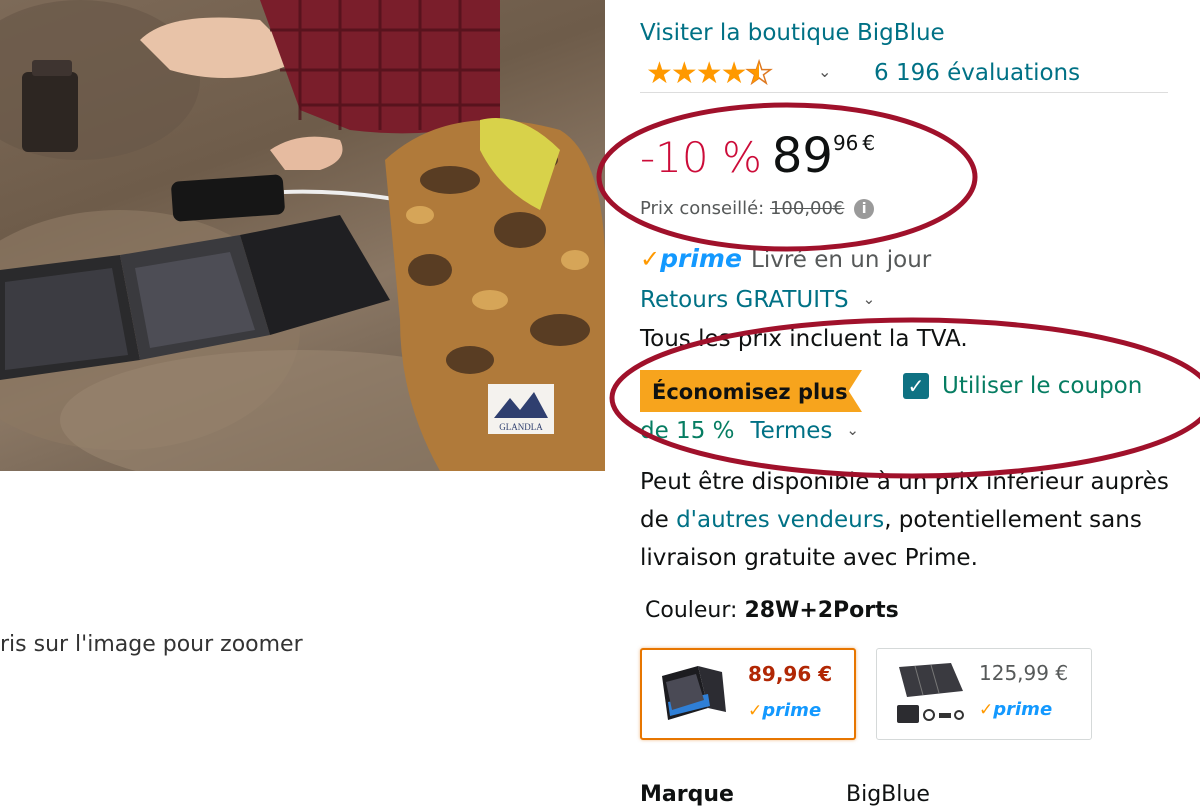 This screenshot has width=1200, height=807. I want to click on list-price: Prix conseillé: 100,00€ i, so click(757, 208).